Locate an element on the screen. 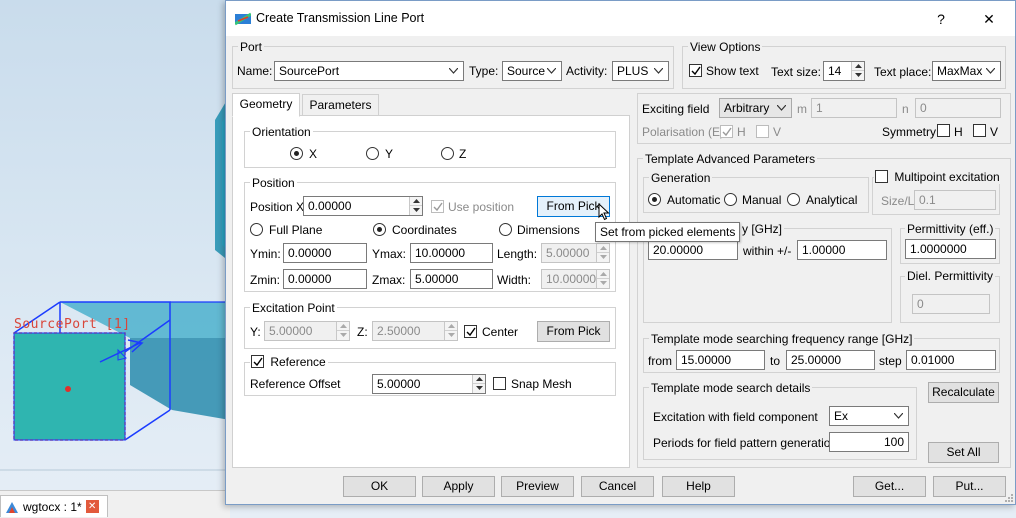 The height and width of the screenshot is (518, 1016). from-field: 15.00000 is located at coordinates (720, 360).